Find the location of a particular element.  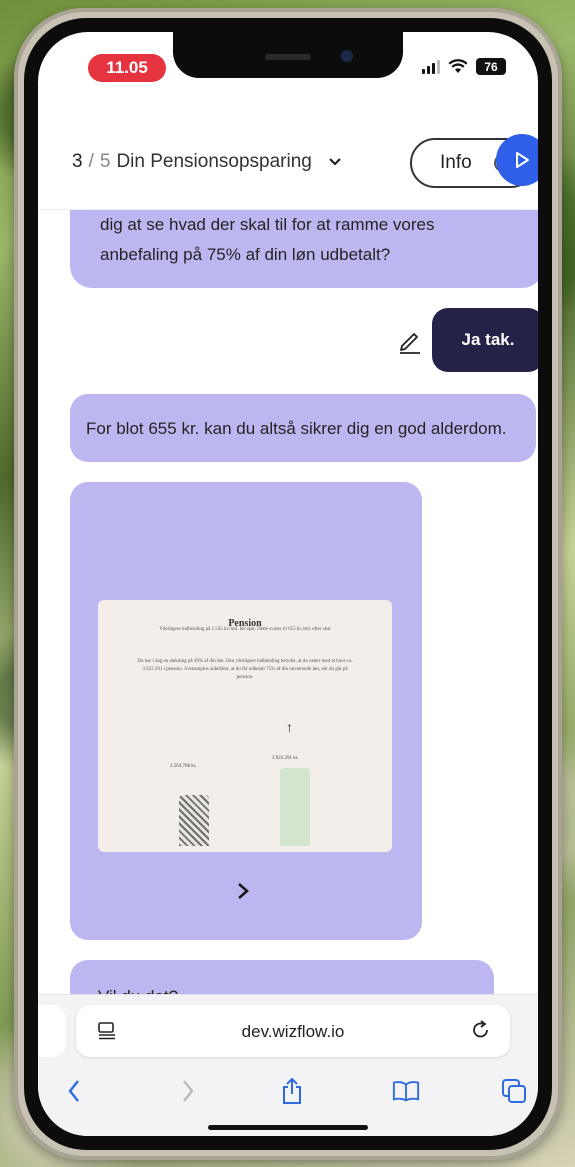

card-title: Pension is located at coordinates (245, 623).